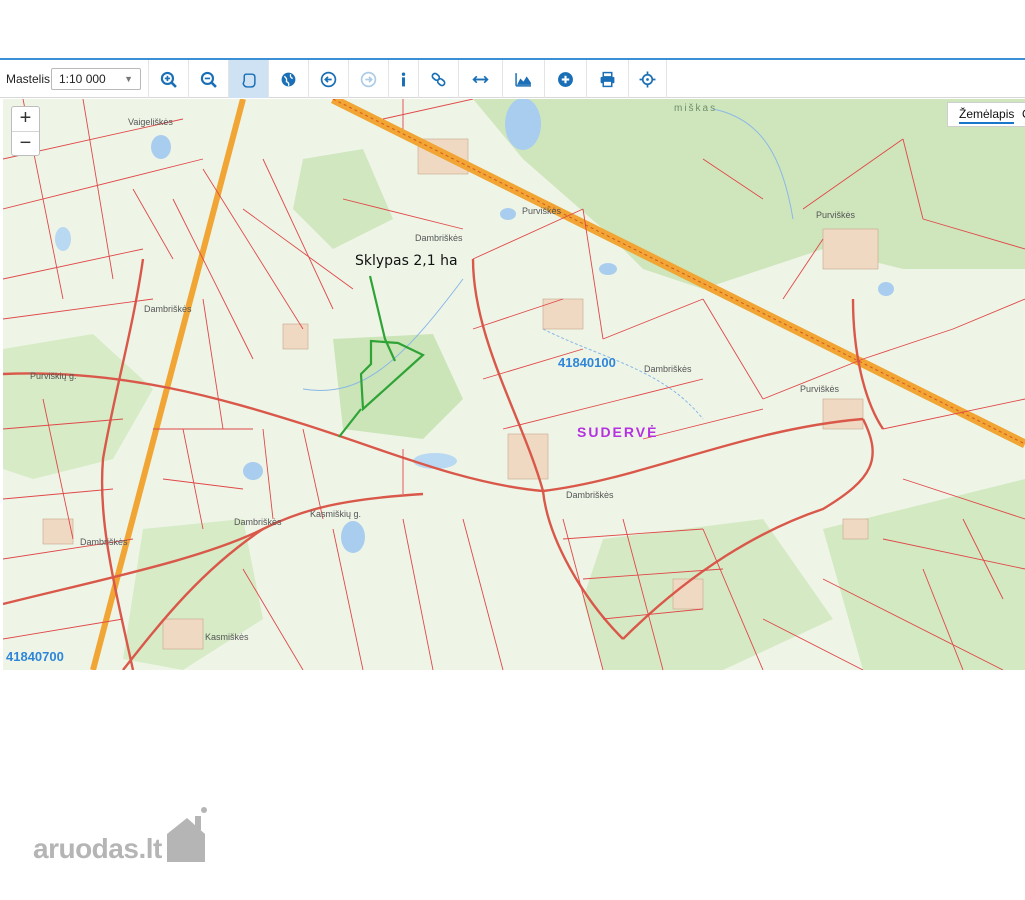  I want to click on profile-chart-button, so click(523, 79).